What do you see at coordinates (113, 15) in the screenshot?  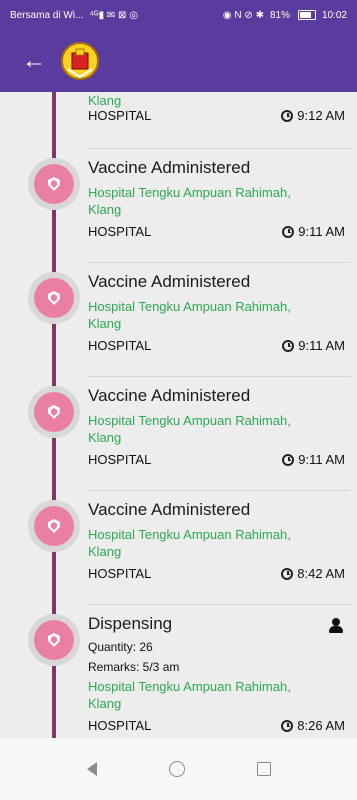 I see `status-left-icons: ⁴ᴳ▮ ✉ ⊠ ◎` at bounding box center [113, 15].